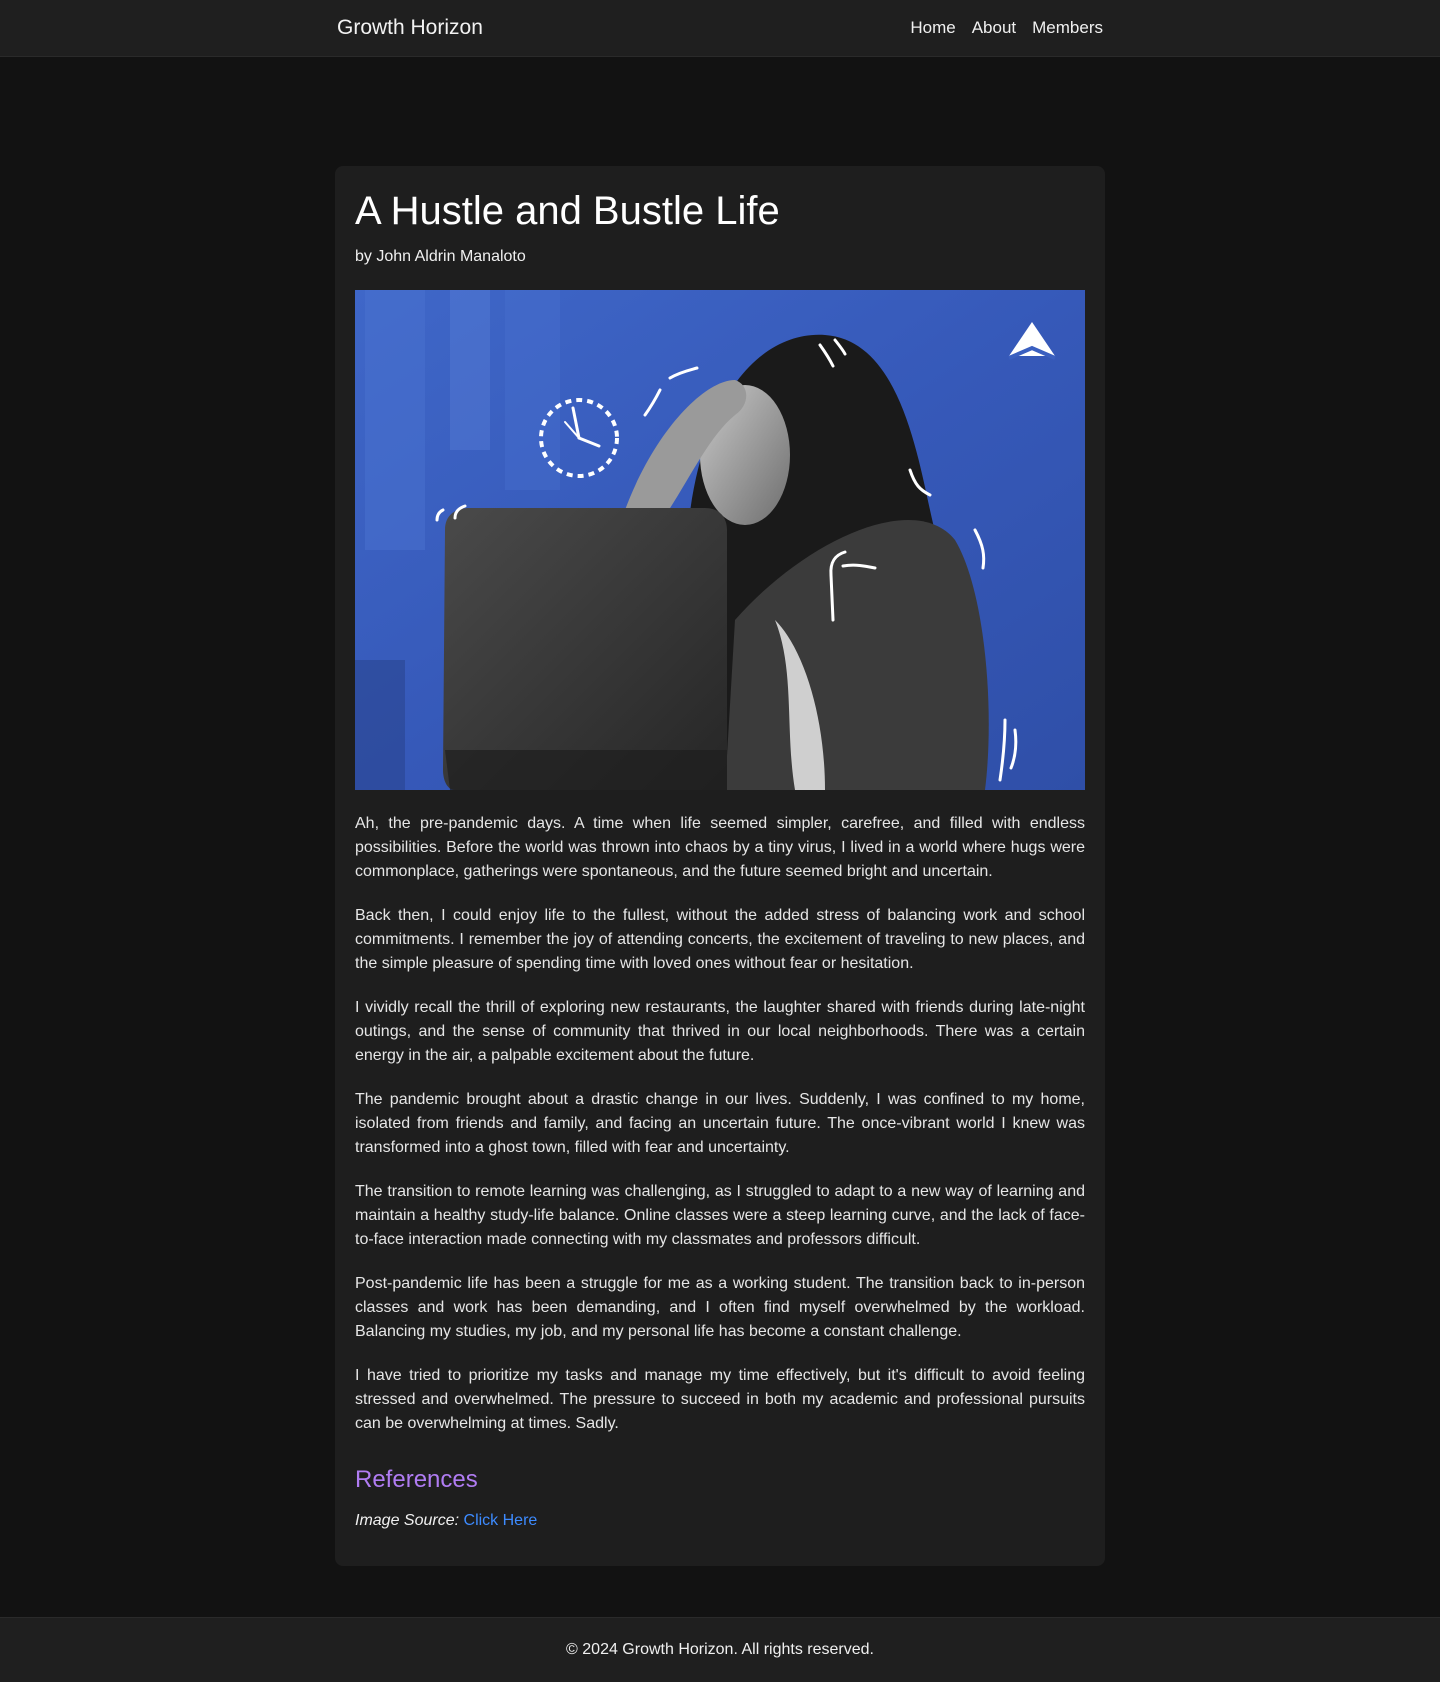 The height and width of the screenshot is (1682, 1440). I want to click on image-source-link: Click Here, so click(501, 1520).